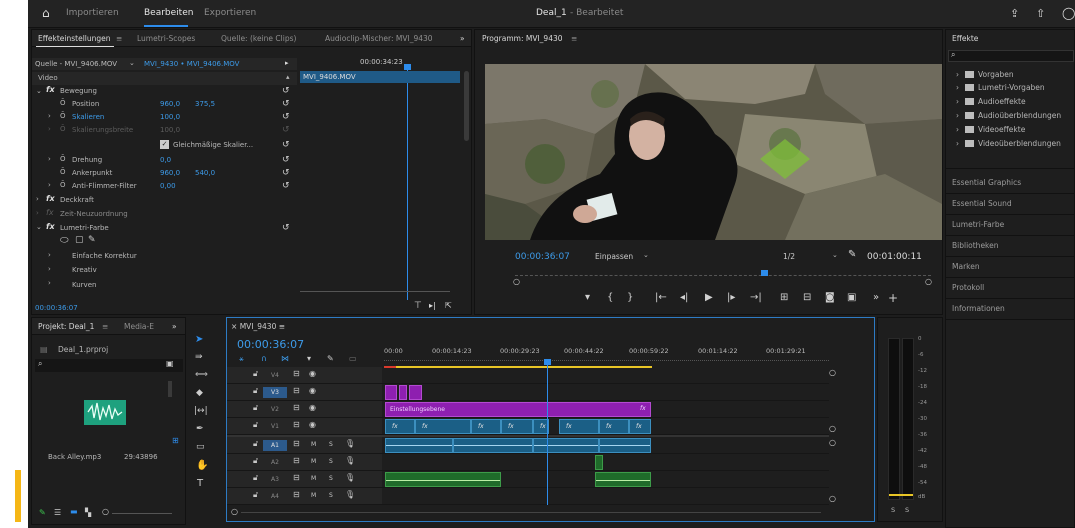  Describe the element at coordinates (756, 297) in the screenshot. I see `go-to-out-icon: →|` at that location.